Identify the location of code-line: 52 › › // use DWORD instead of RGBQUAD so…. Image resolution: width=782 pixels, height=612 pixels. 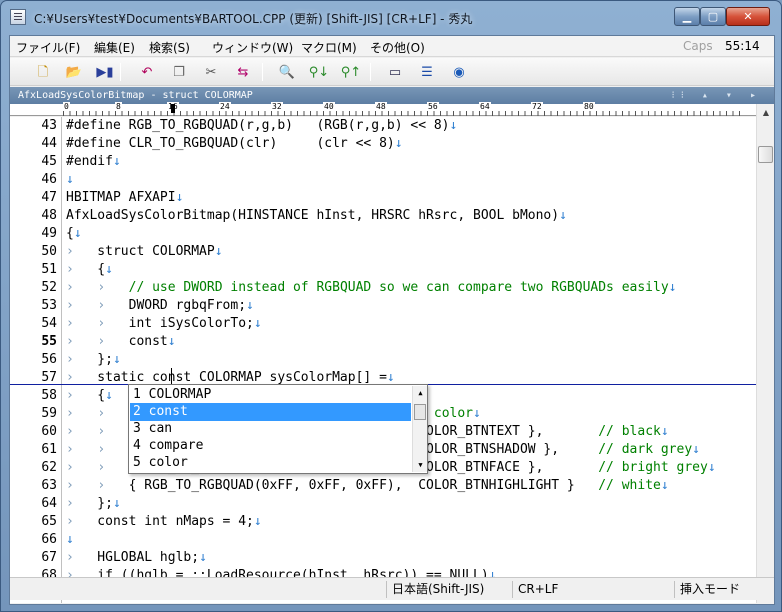
(383, 288).